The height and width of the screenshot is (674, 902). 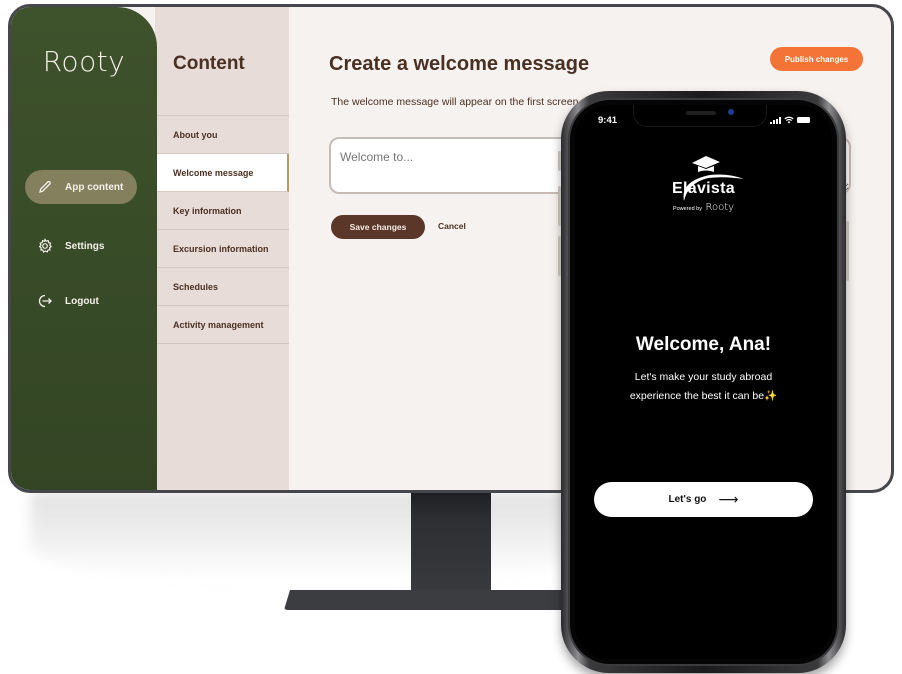 What do you see at coordinates (452, 226) in the screenshot?
I see `cancel-button: Cancel` at bounding box center [452, 226].